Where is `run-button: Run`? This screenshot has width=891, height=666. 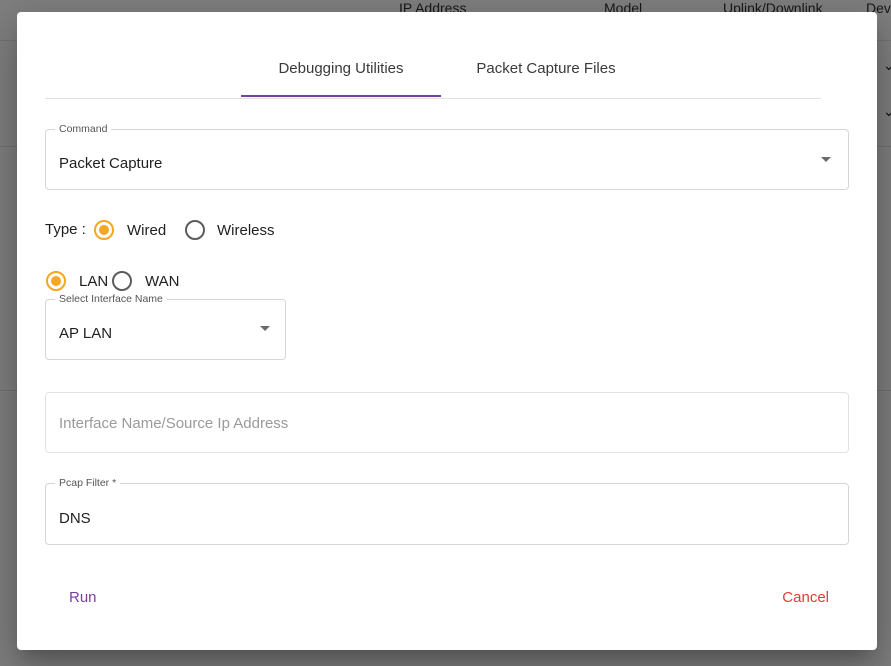 run-button: Run is located at coordinates (83, 597).